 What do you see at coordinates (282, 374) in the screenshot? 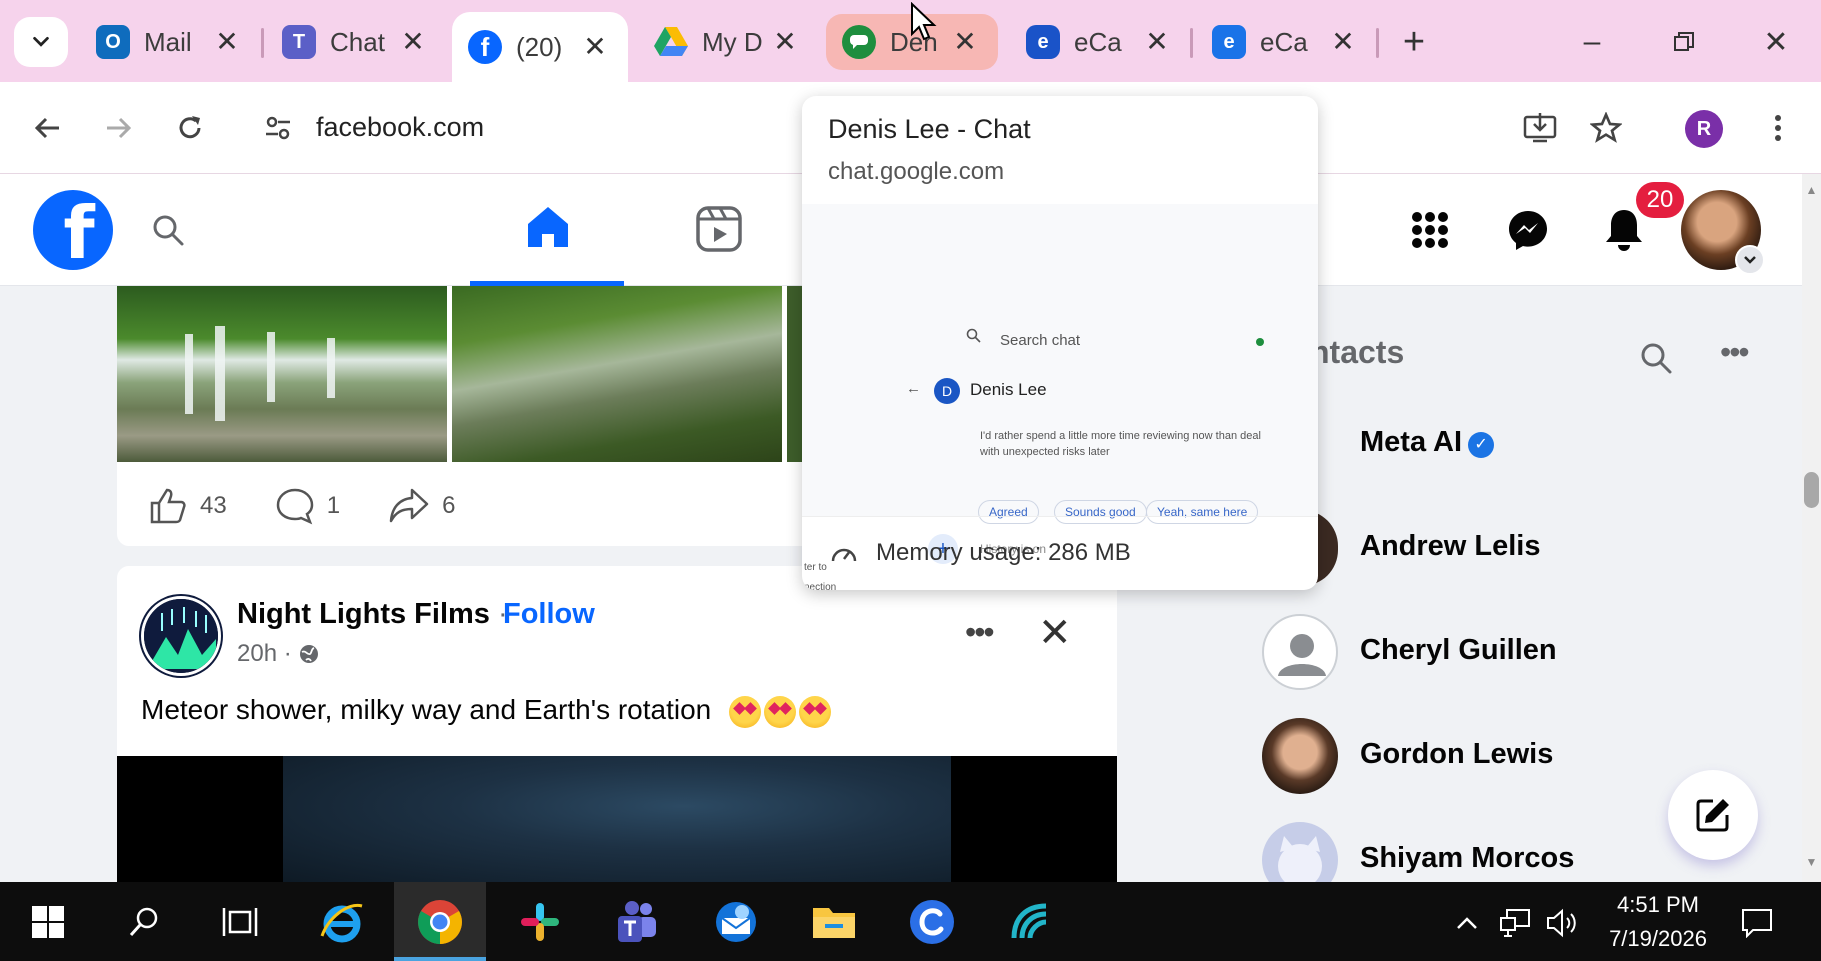
I see `post-photo-waterfall` at bounding box center [282, 374].